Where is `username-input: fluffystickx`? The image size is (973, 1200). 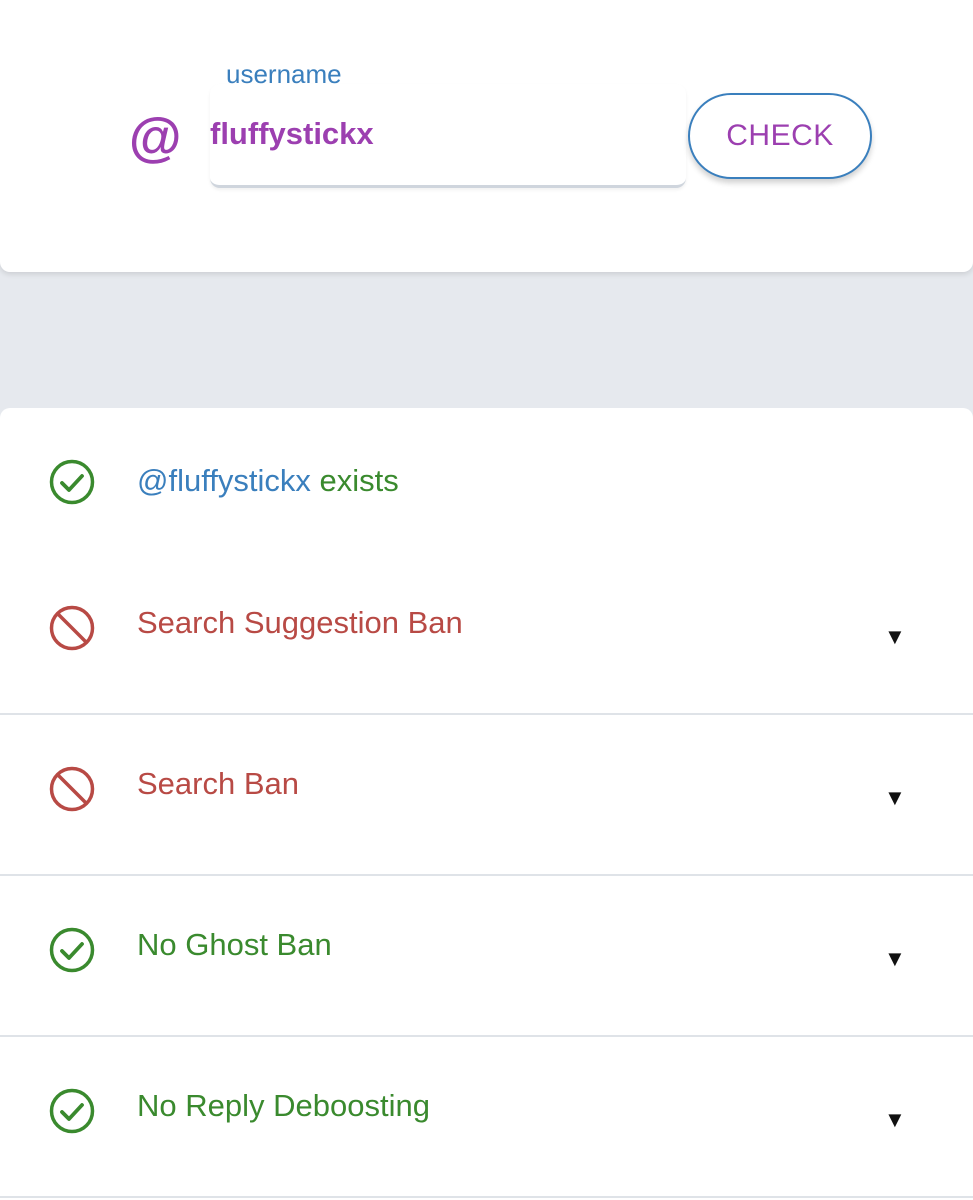
username-input: fluffystickx is located at coordinates (448, 136).